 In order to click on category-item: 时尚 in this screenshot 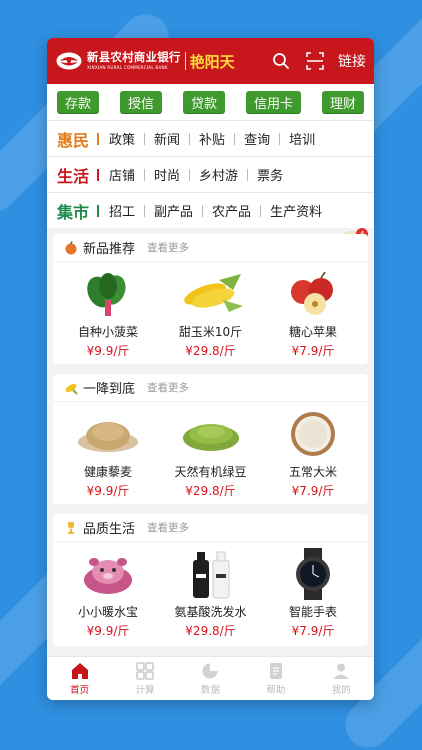, I will do `click(167, 174)`.